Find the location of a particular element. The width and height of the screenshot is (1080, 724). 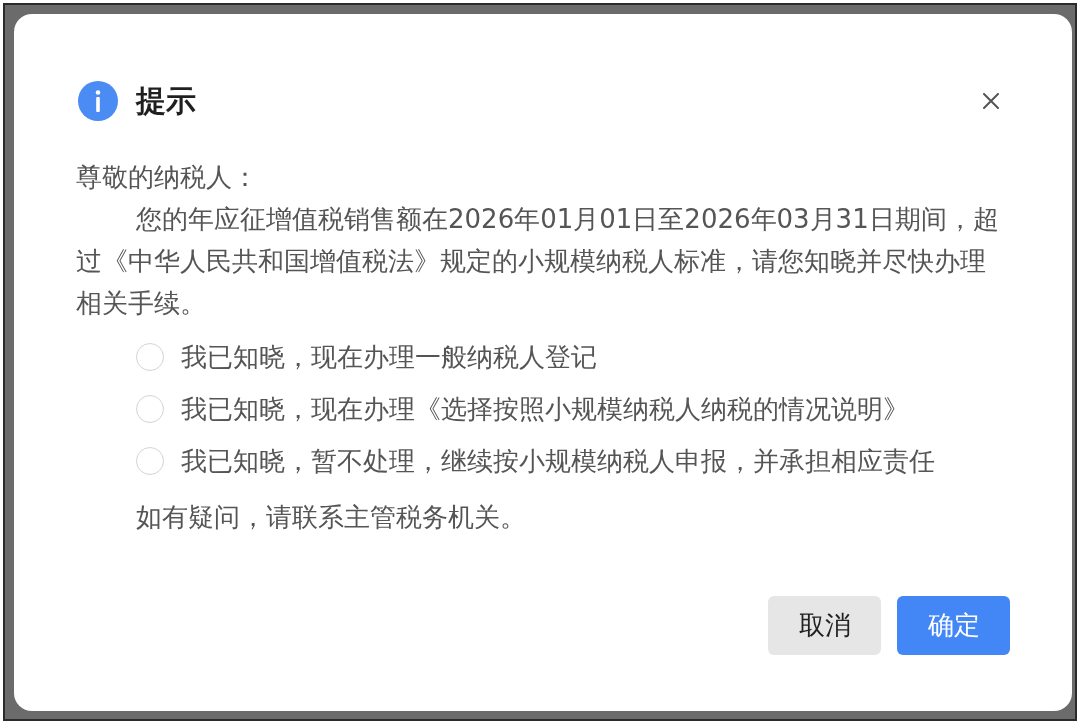

note-text: 如有疑问，请联系主管税务机关。 is located at coordinates (331, 517).